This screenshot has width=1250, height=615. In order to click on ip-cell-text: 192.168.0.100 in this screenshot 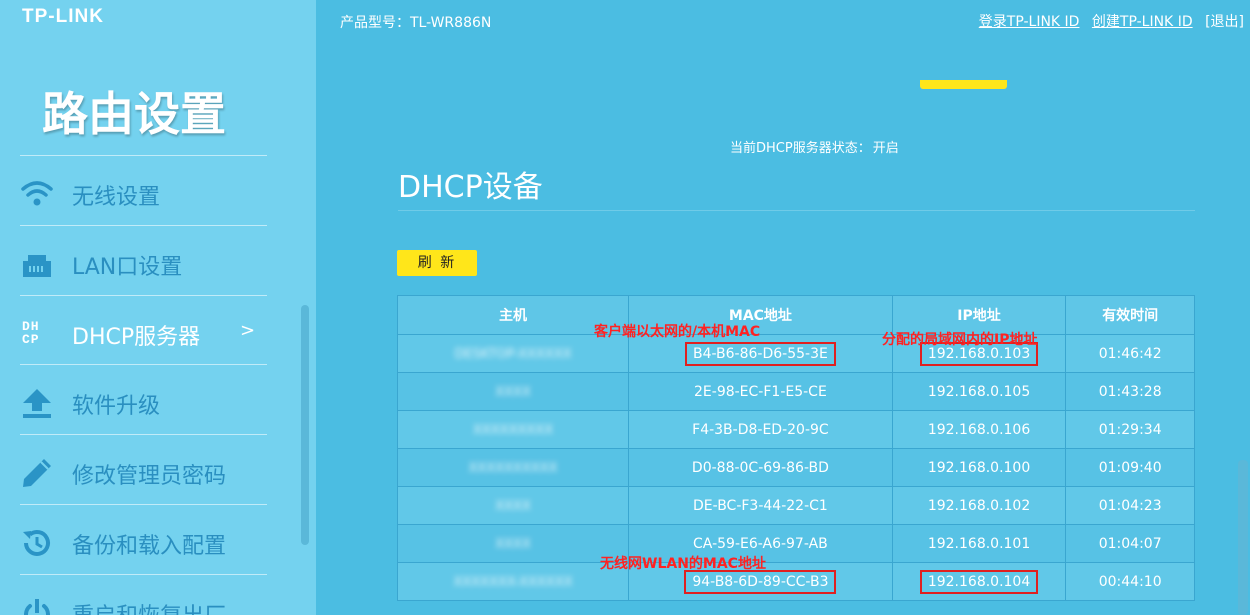, I will do `click(979, 467)`.